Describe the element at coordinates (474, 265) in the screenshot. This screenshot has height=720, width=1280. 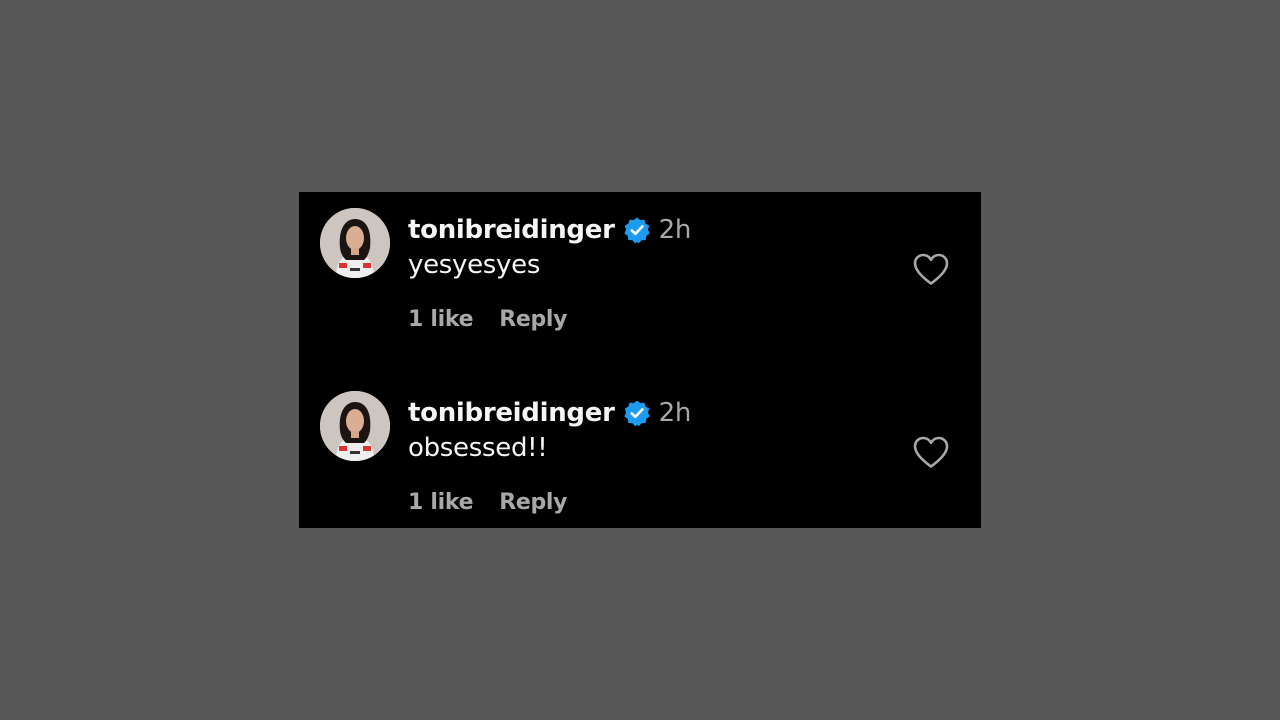
I see `comment-text: yesyesyes` at that location.